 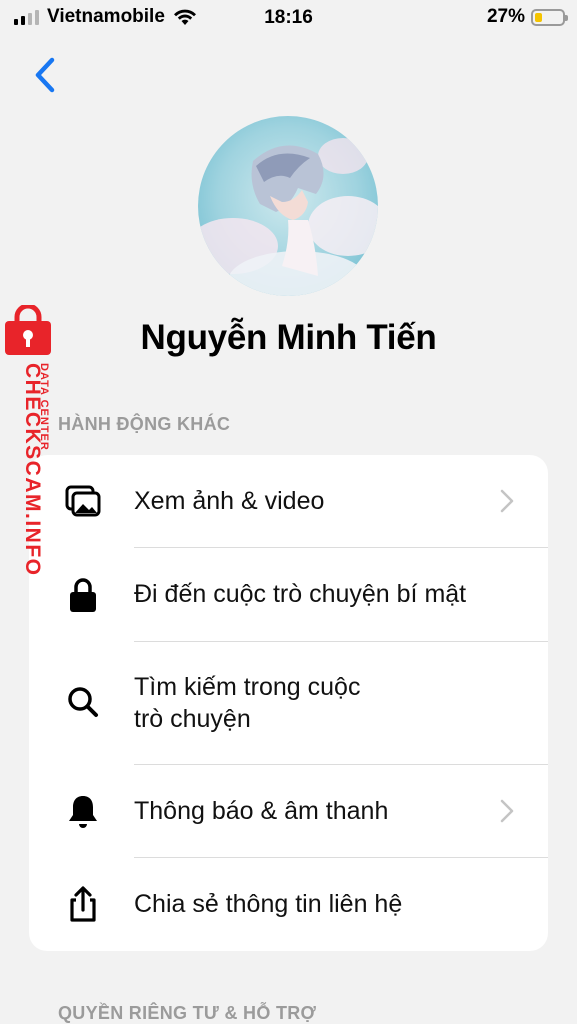 I want to click on row-label: Chia sẻ thông tin liên hệ, so click(x=268, y=904).